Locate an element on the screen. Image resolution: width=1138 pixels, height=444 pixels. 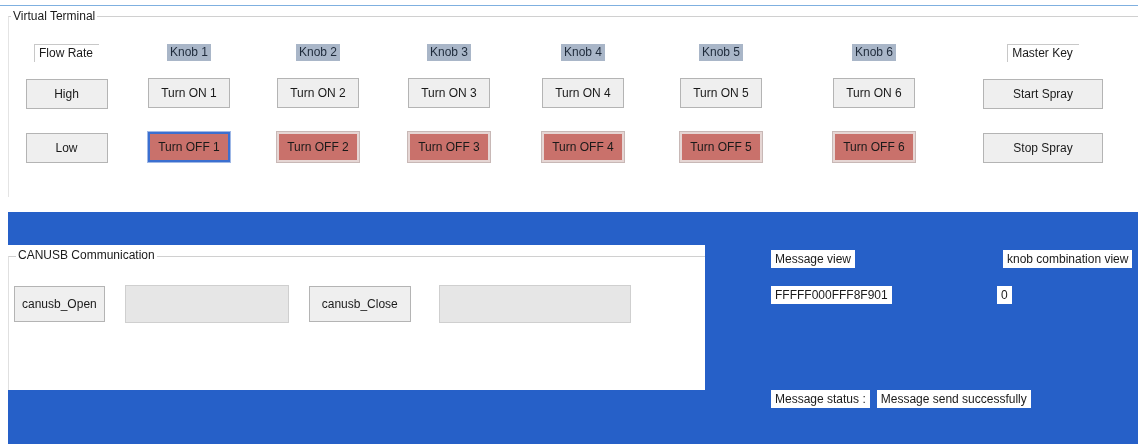
knob-label: Knob 6 is located at coordinates (873, 52).